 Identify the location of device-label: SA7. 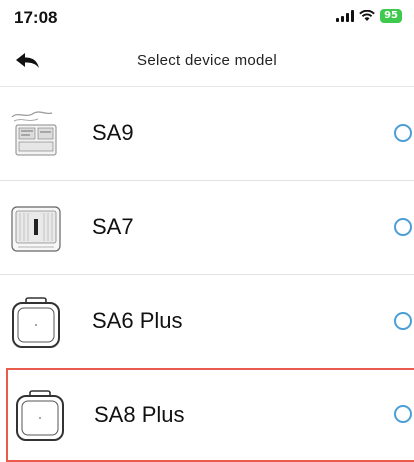
(113, 226).